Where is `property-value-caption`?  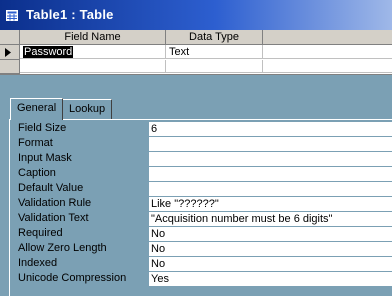
property-value-caption is located at coordinates (270, 174).